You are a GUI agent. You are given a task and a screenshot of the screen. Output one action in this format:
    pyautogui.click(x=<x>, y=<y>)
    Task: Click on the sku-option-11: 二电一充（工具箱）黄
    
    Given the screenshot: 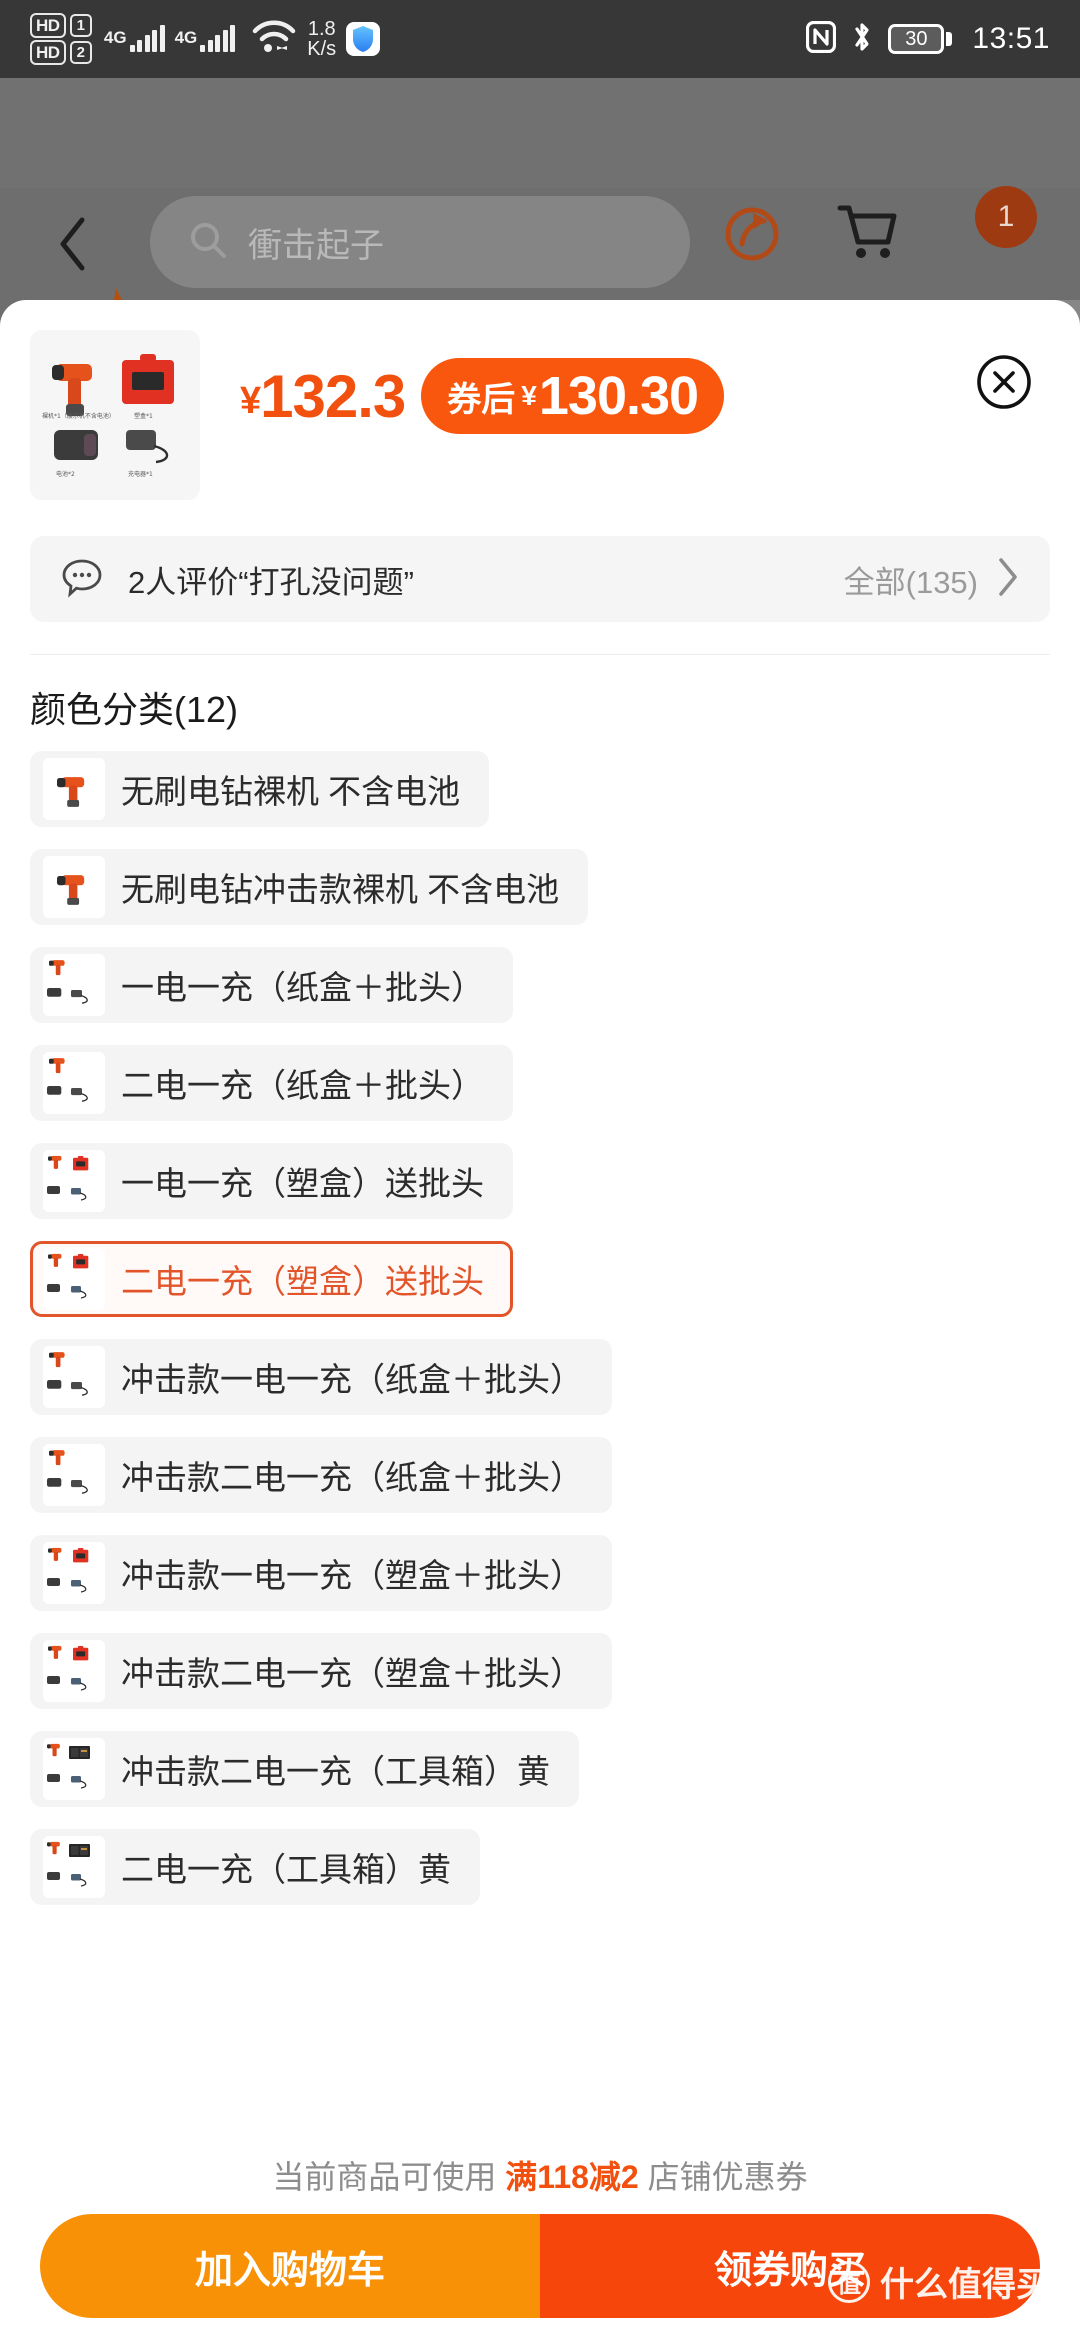 What is the action you would take?
    pyautogui.click(x=255, y=1867)
    